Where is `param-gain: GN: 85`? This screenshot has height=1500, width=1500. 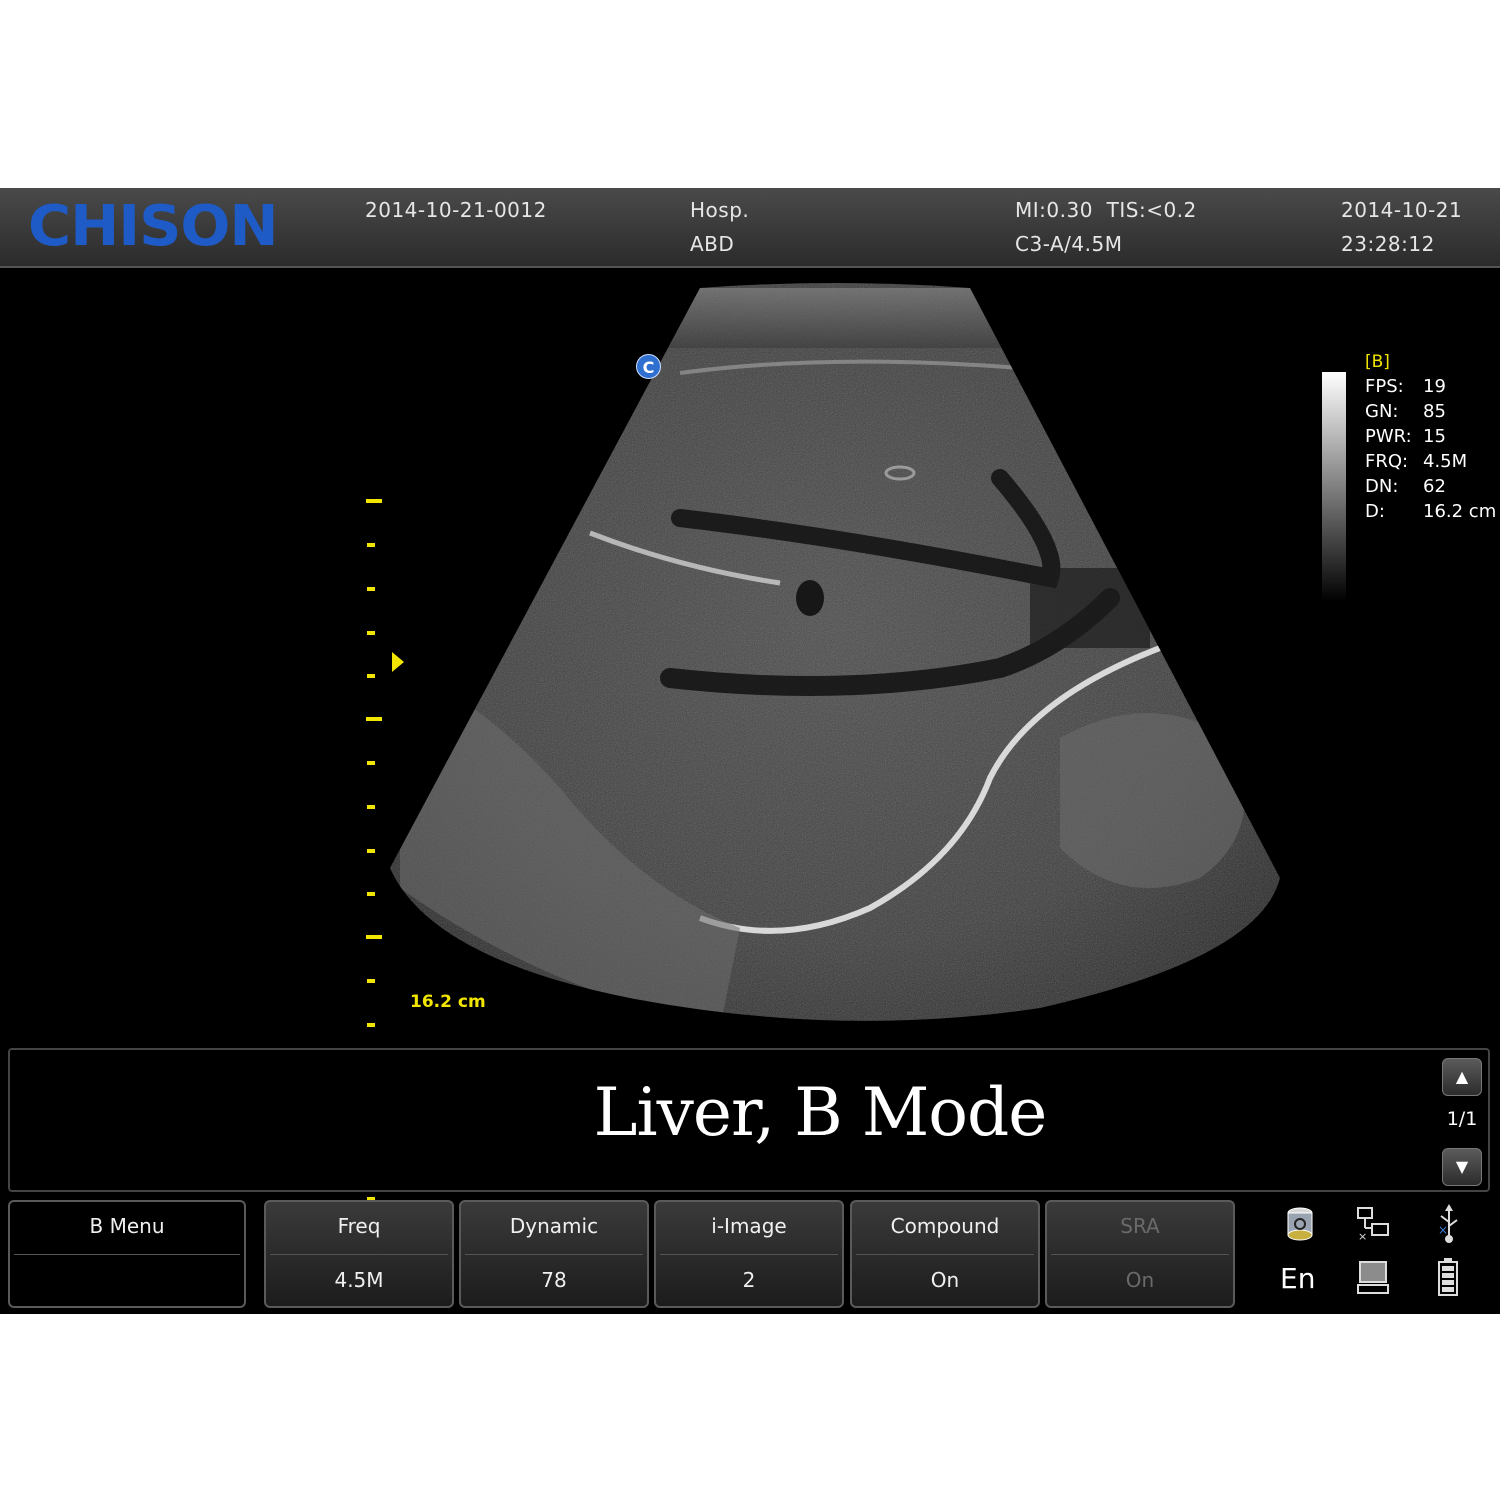 param-gain: GN: 85 is located at coordinates (1405, 411).